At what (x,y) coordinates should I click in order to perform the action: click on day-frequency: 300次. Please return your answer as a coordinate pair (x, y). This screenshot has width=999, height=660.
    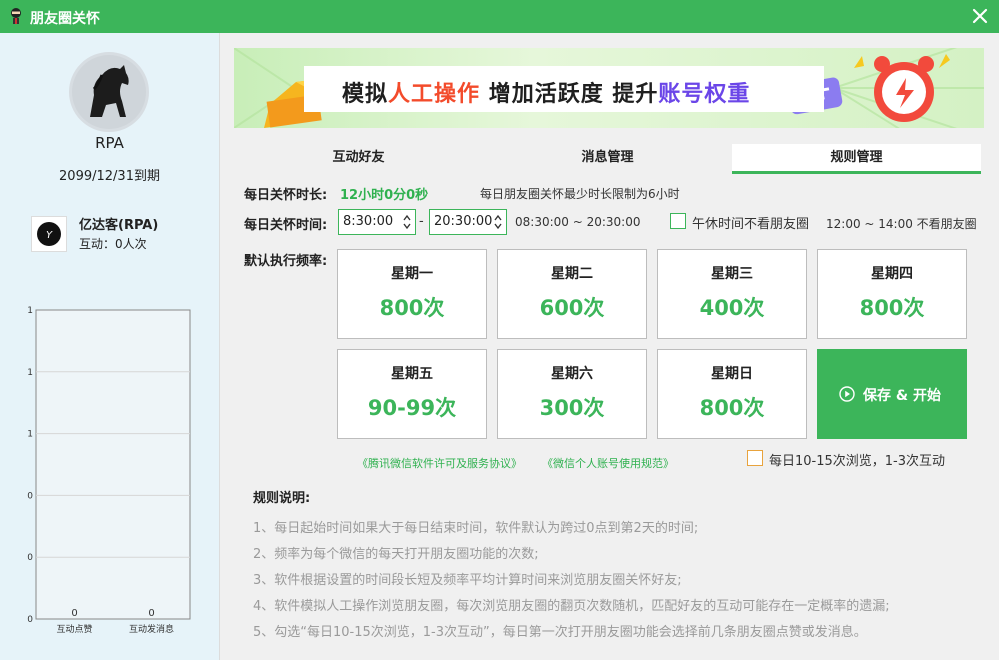
    Looking at the image, I should click on (572, 408).